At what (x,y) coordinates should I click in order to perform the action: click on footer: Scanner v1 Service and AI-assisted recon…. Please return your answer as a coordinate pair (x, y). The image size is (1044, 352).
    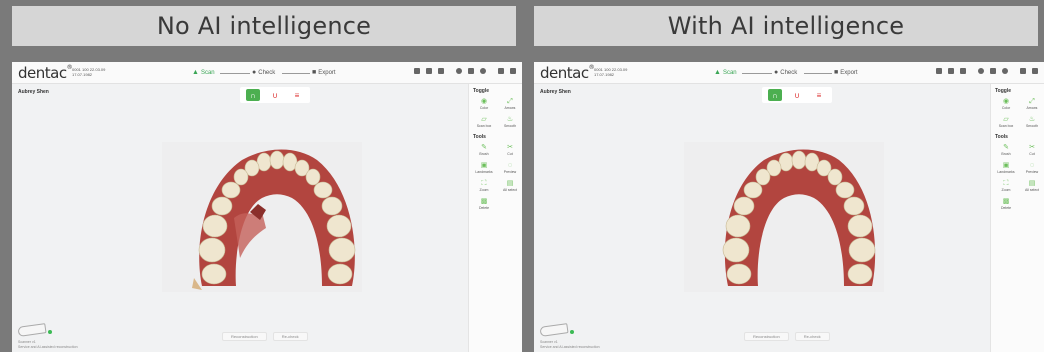
    Looking at the image, I should click on (240, 337).